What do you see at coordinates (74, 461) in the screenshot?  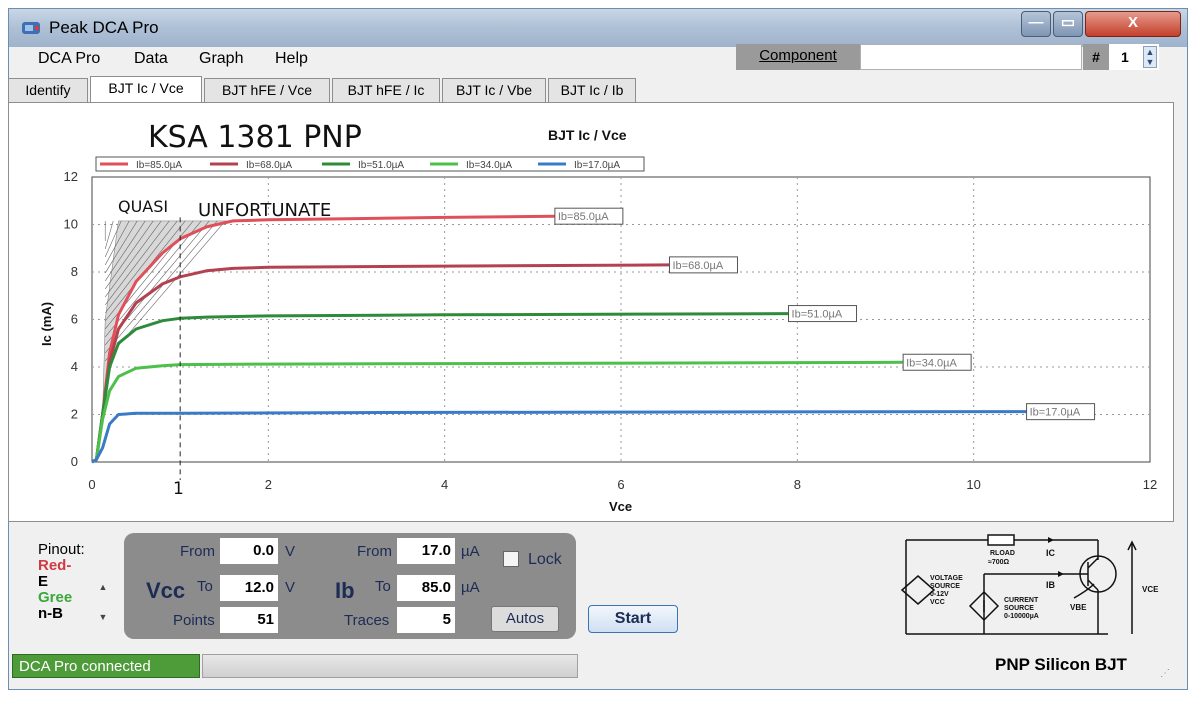 I see `y-tick-label: 0` at bounding box center [74, 461].